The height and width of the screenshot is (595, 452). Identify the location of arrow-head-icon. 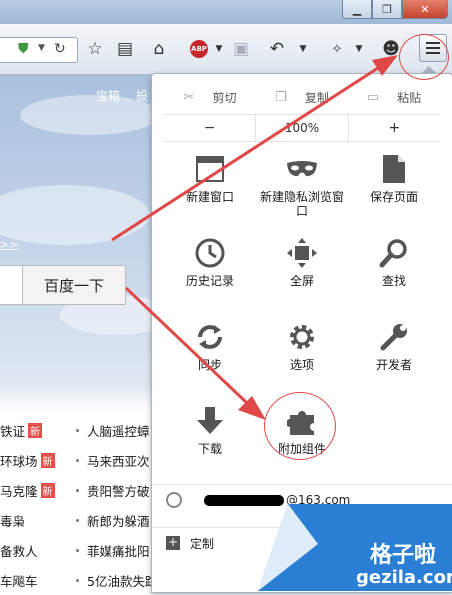
(385, 65).